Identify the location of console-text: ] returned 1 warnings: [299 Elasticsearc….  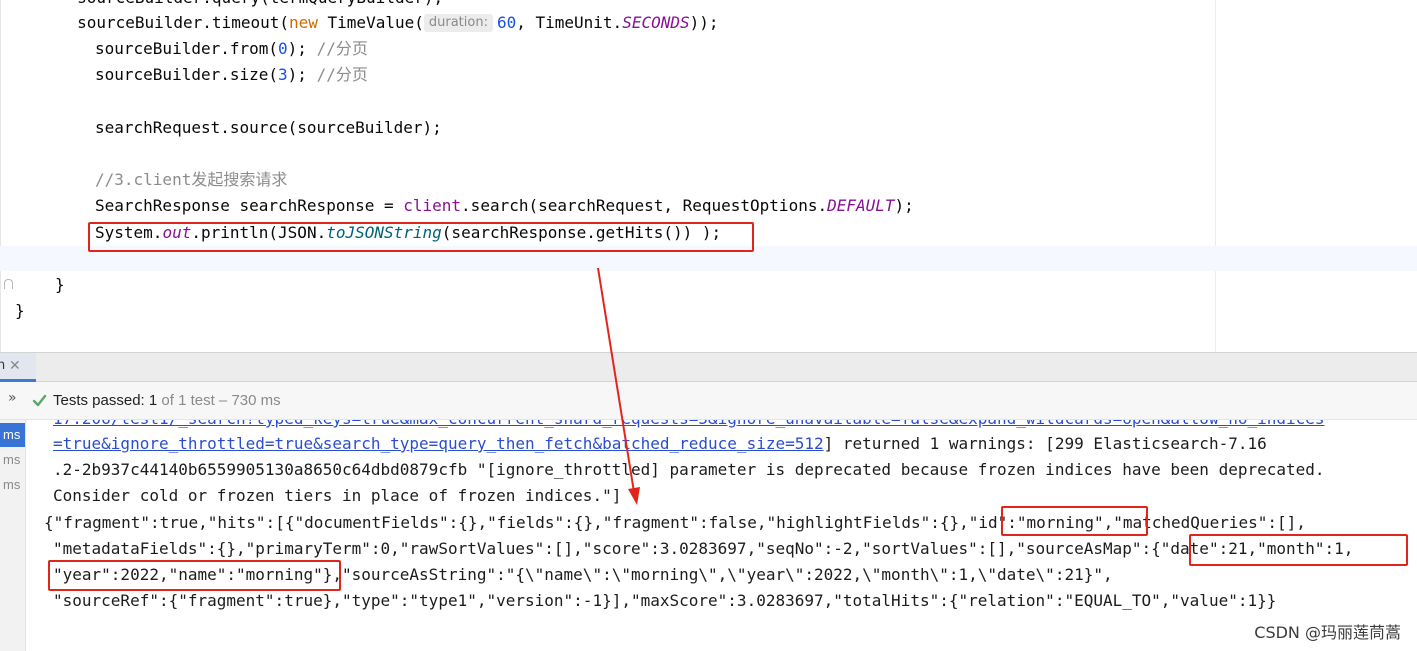
(1045, 443).